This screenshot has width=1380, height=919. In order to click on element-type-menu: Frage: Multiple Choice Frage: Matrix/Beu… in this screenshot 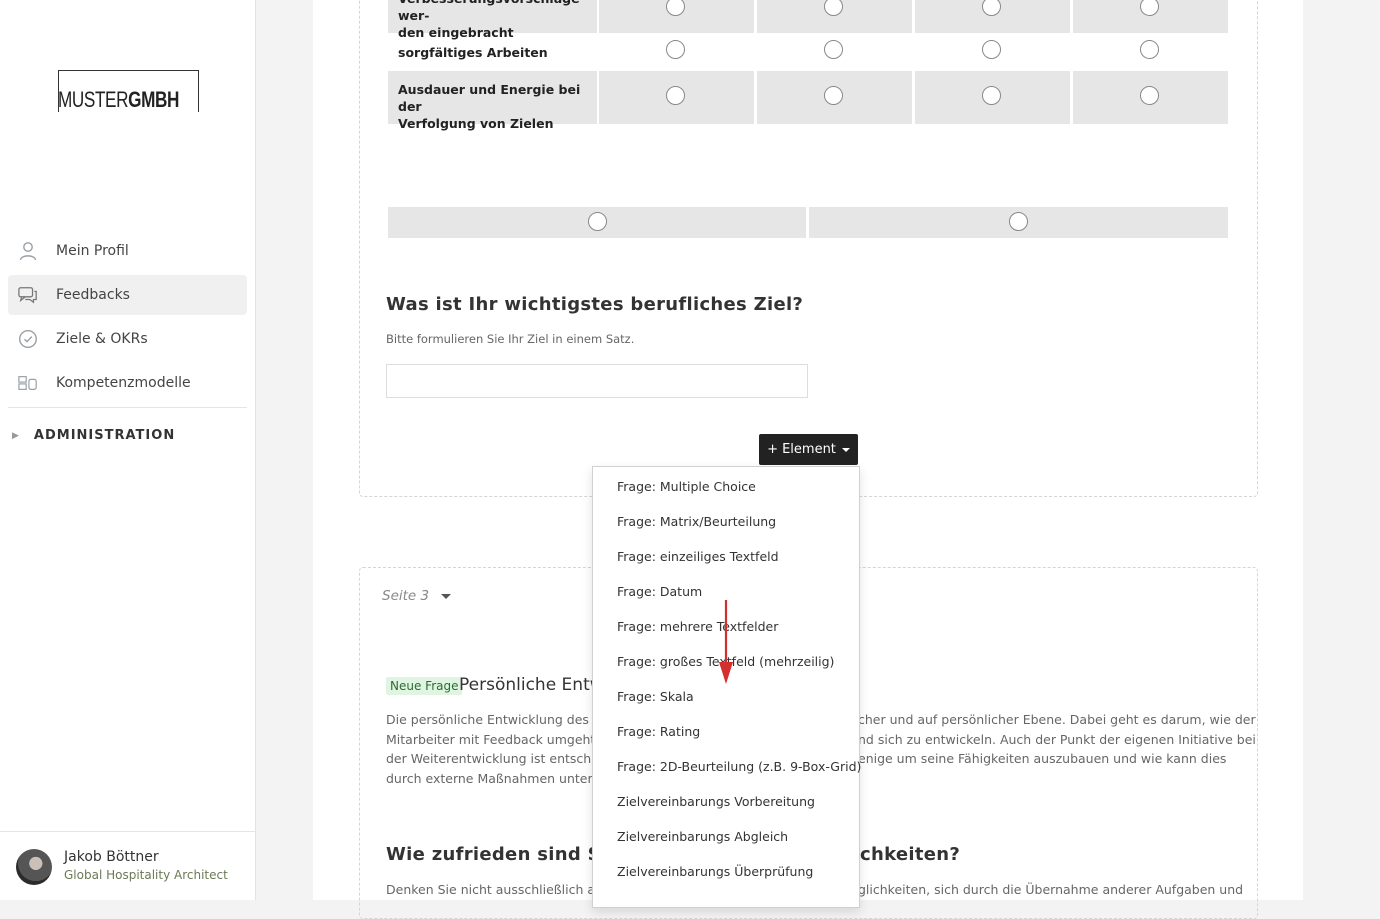, I will do `click(726, 687)`.